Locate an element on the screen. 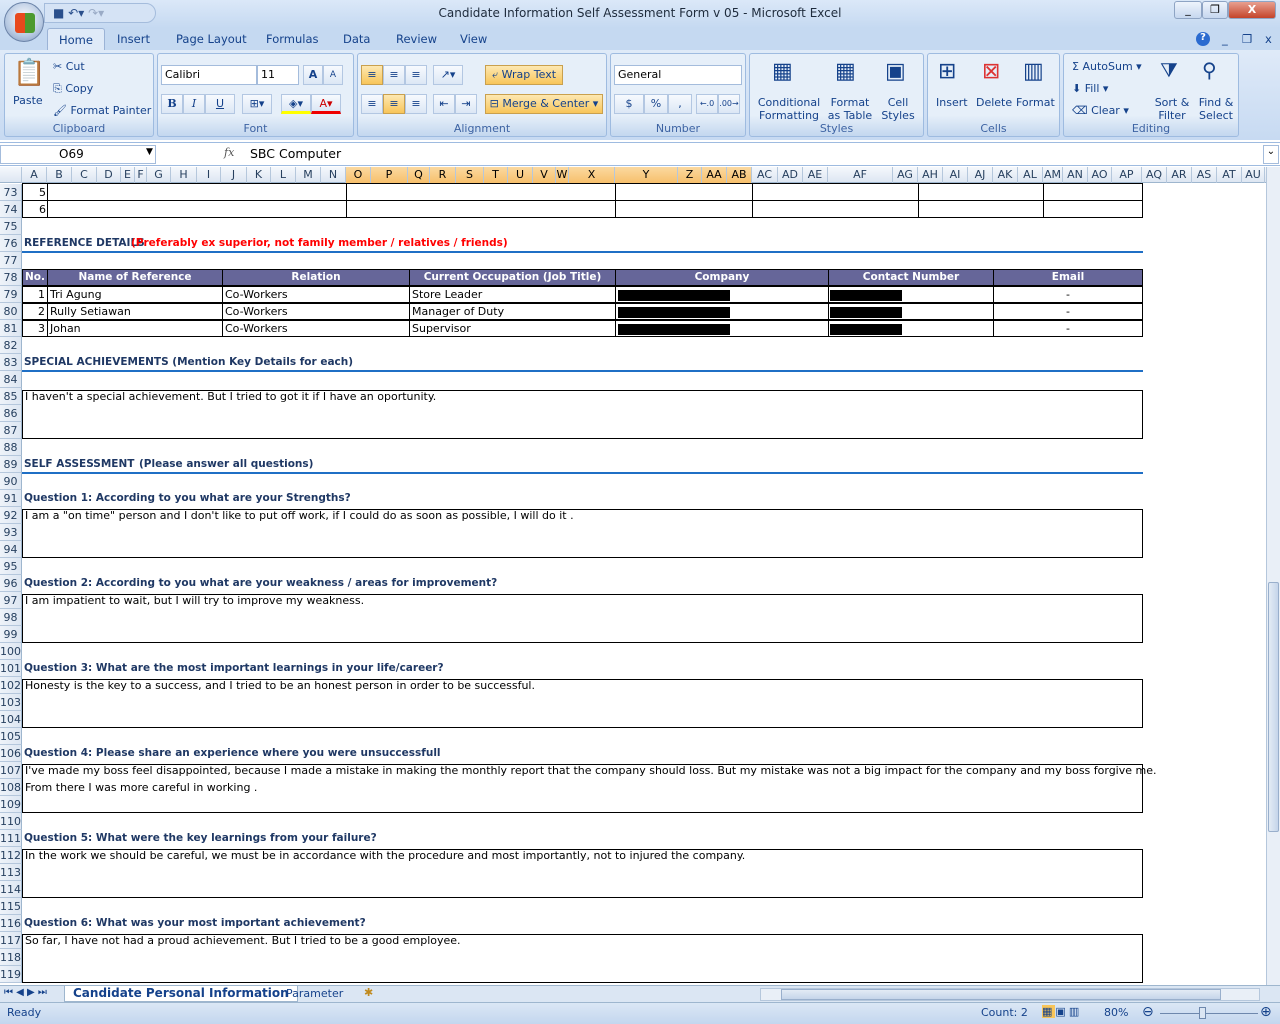 The width and height of the screenshot is (1280, 1024). row-header-113: 113 is located at coordinates (11, 872).